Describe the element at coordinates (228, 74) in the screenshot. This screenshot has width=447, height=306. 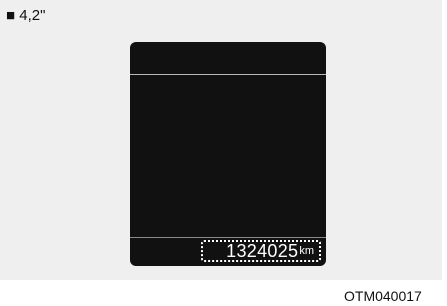
I see `display-top-divider` at that location.